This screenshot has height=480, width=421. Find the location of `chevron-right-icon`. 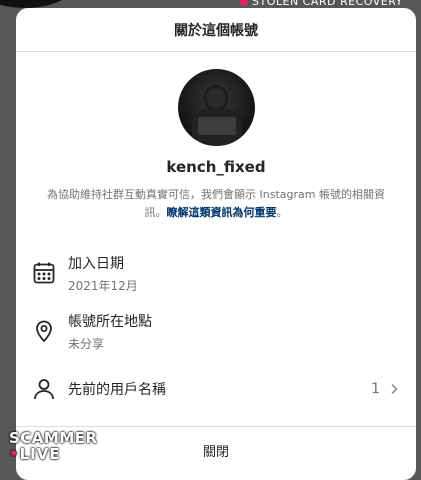

chevron-right-icon is located at coordinates (394, 389).